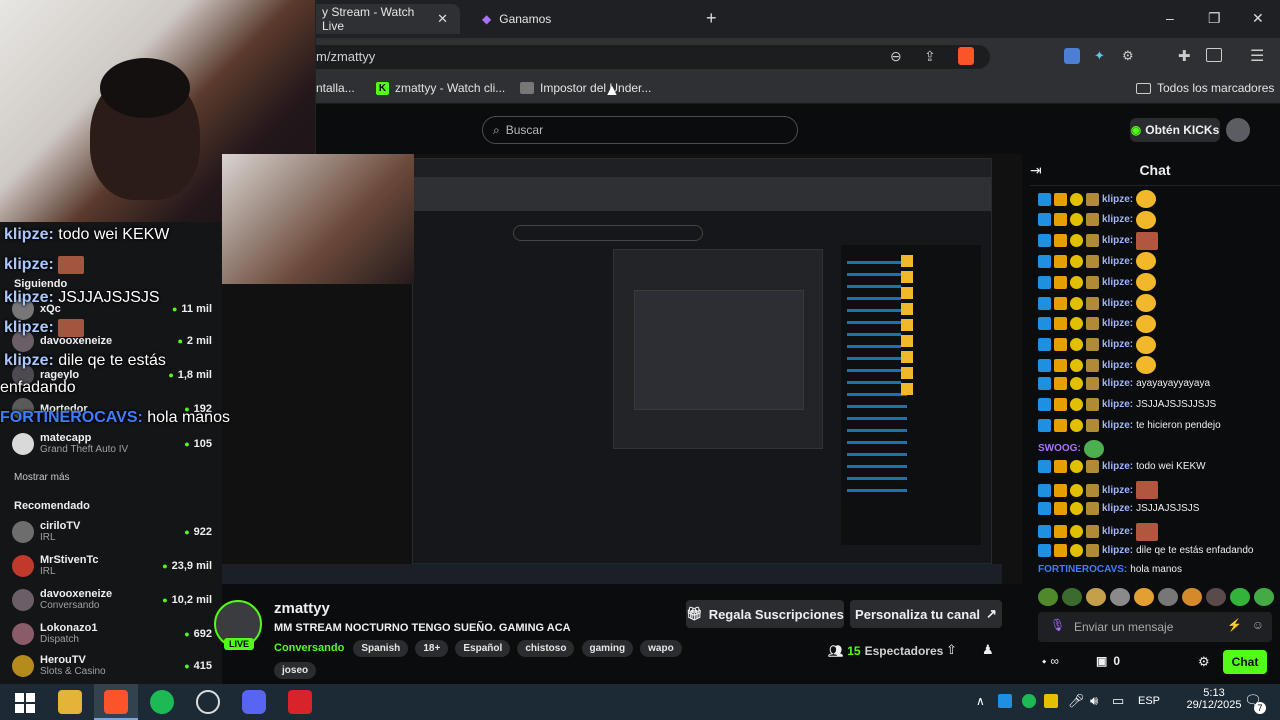 The image size is (1280, 720). I want to click on all-bookmarks-button: Todos los marcadores, so click(1205, 88).